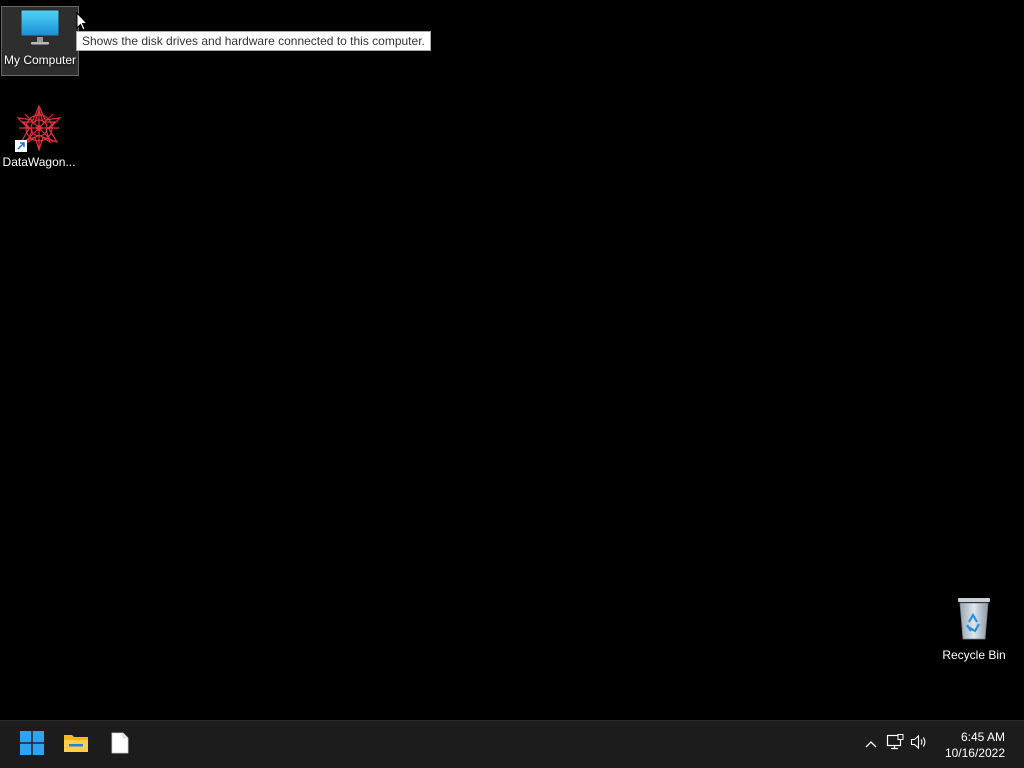  What do you see at coordinates (82, 21) in the screenshot?
I see `mouse-cursor-icon` at bounding box center [82, 21].